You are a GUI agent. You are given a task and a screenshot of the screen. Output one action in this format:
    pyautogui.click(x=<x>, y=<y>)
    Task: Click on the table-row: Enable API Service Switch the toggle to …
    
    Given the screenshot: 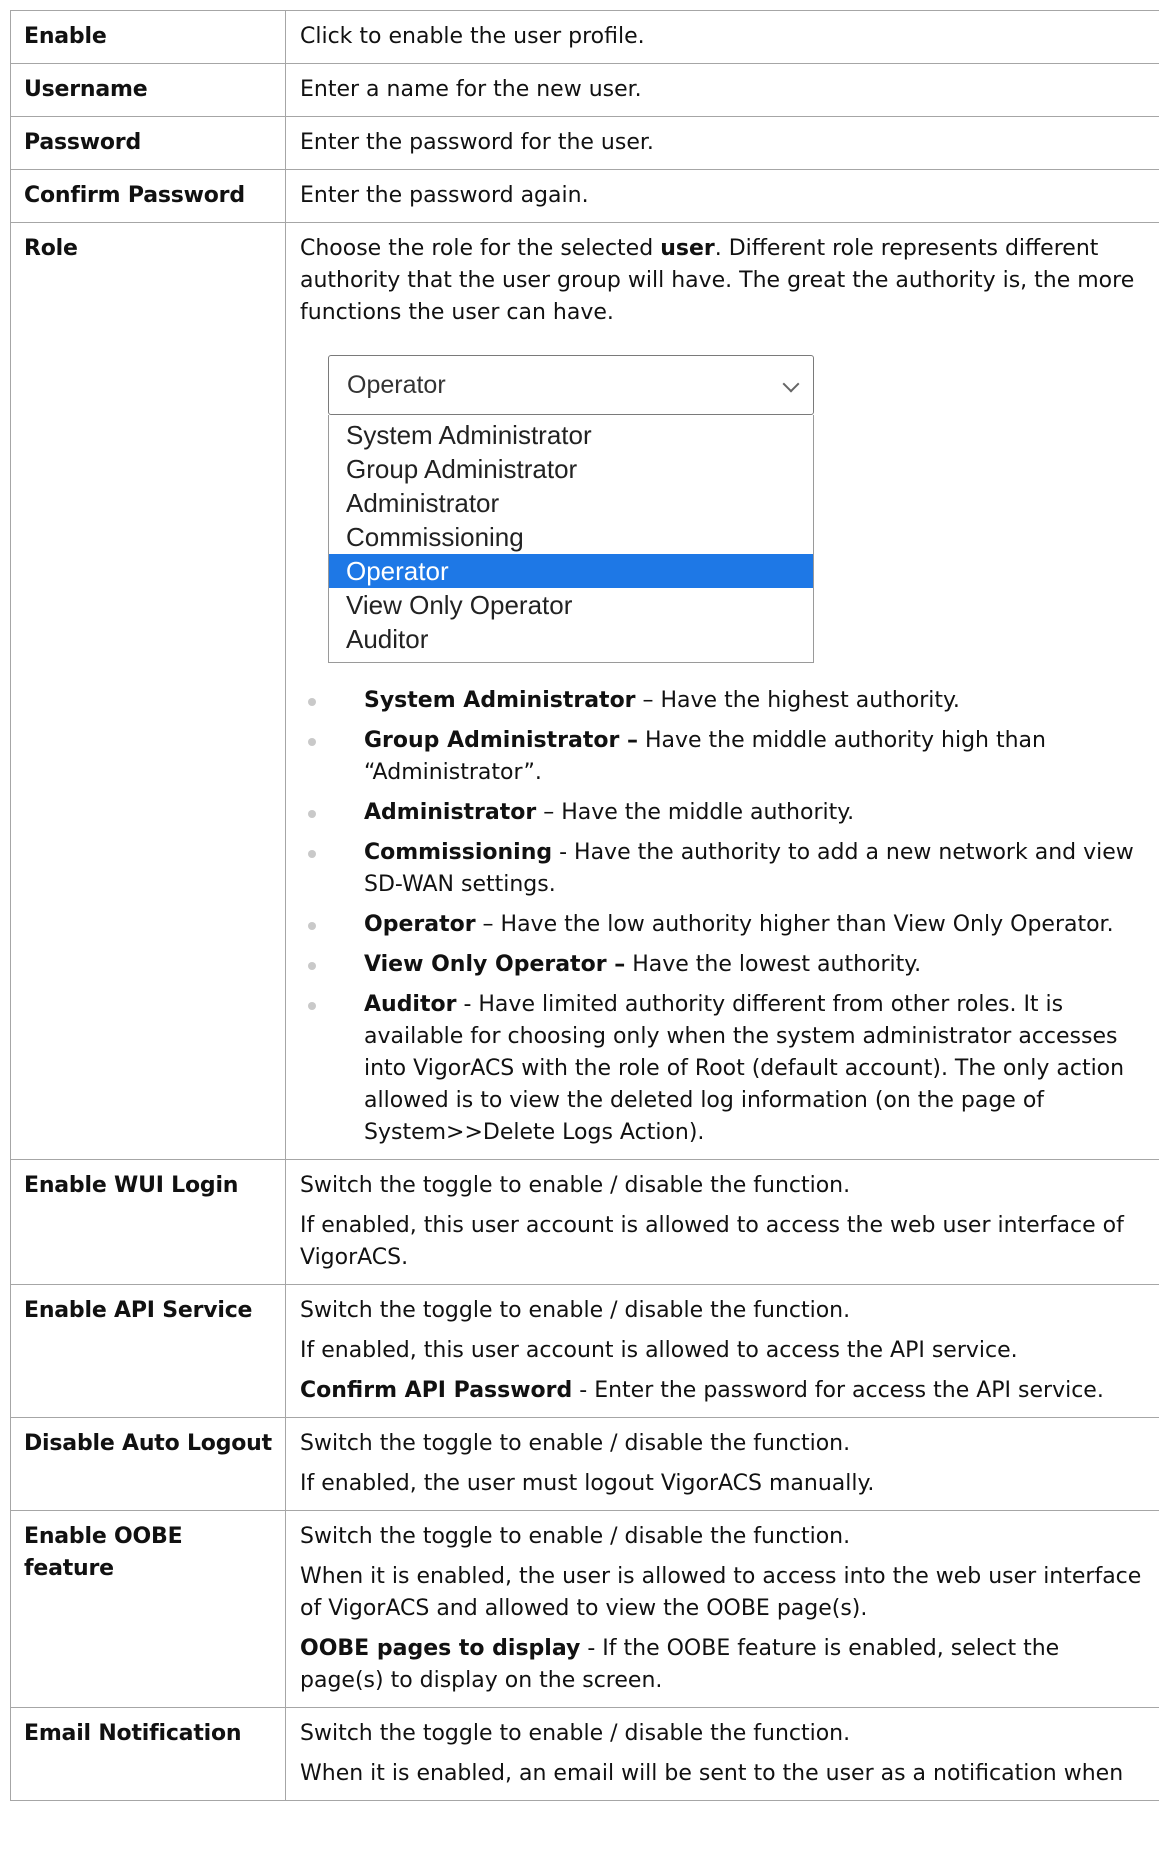 What is the action you would take?
    pyautogui.click(x=584, y=1351)
    